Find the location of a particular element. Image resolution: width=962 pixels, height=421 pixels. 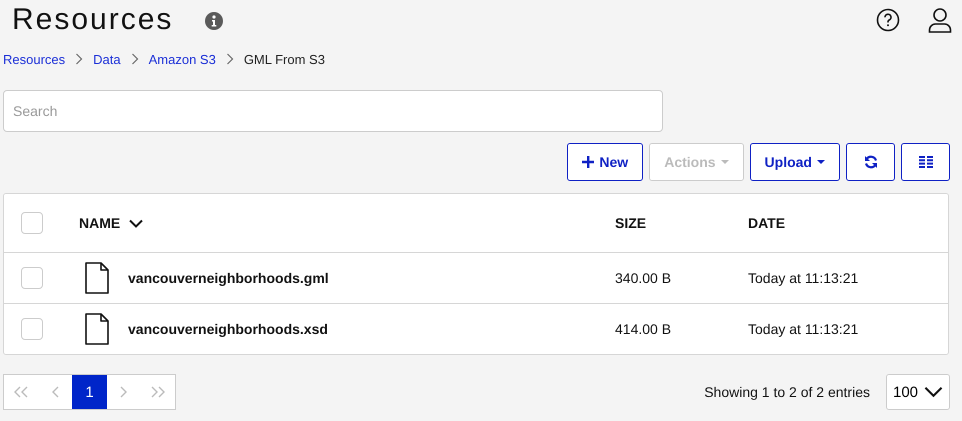

chevron-left-icon is located at coordinates (55, 392).